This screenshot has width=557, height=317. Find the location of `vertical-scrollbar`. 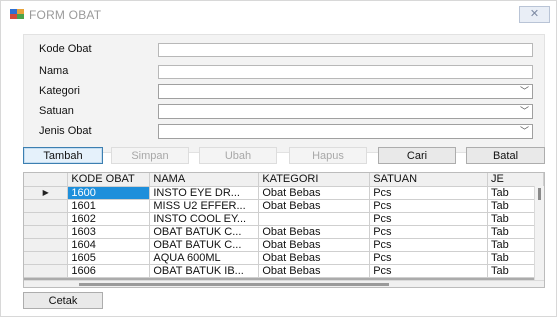

vertical-scrollbar is located at coordinates (539, 233).